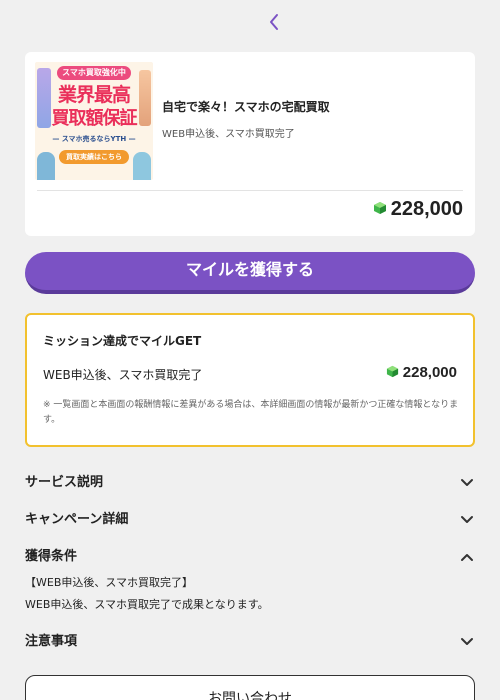 This screenshot has height=700, width=500. I want to click on chevron-left-icon, so click(274, 24).